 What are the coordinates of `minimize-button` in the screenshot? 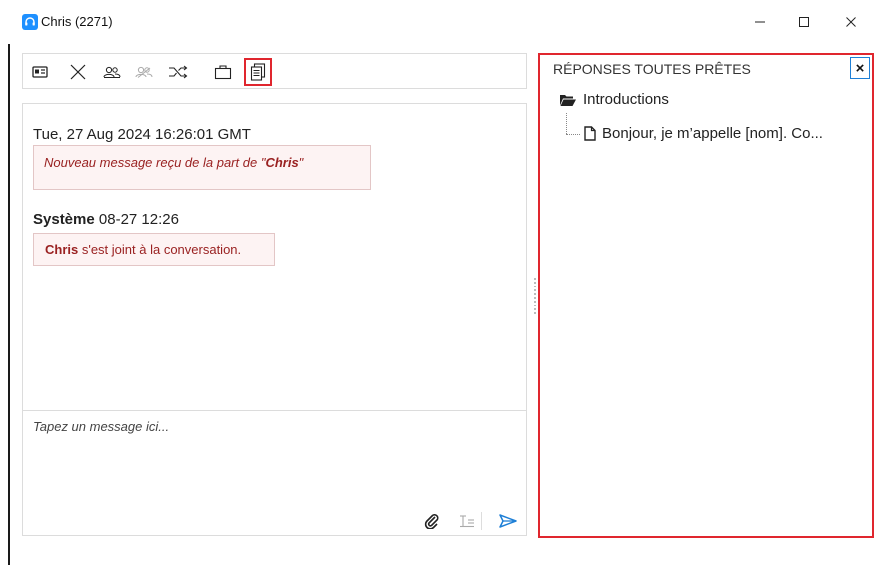 It's located at (760, 22).